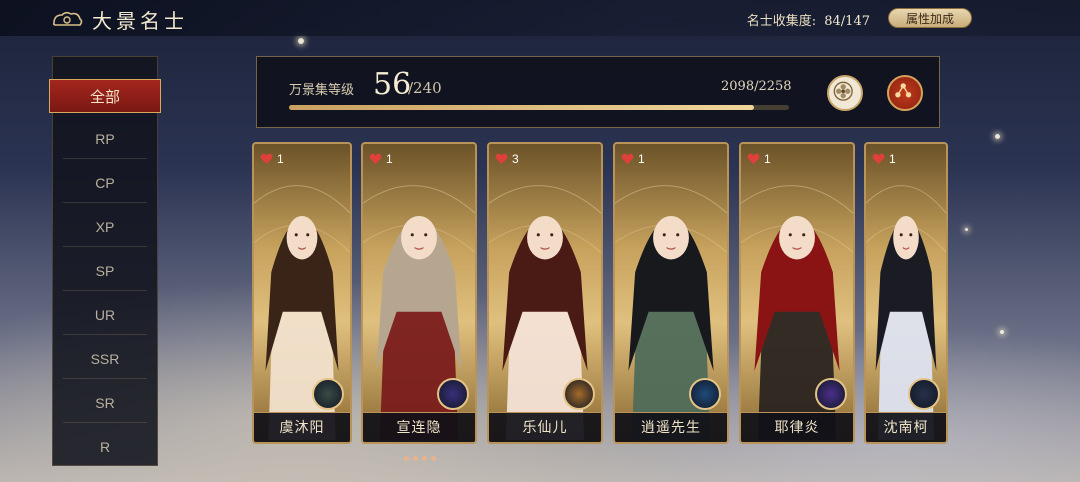 The image size is (1080, 482). I want to click on filter-sr: SR, so click(105, 403).